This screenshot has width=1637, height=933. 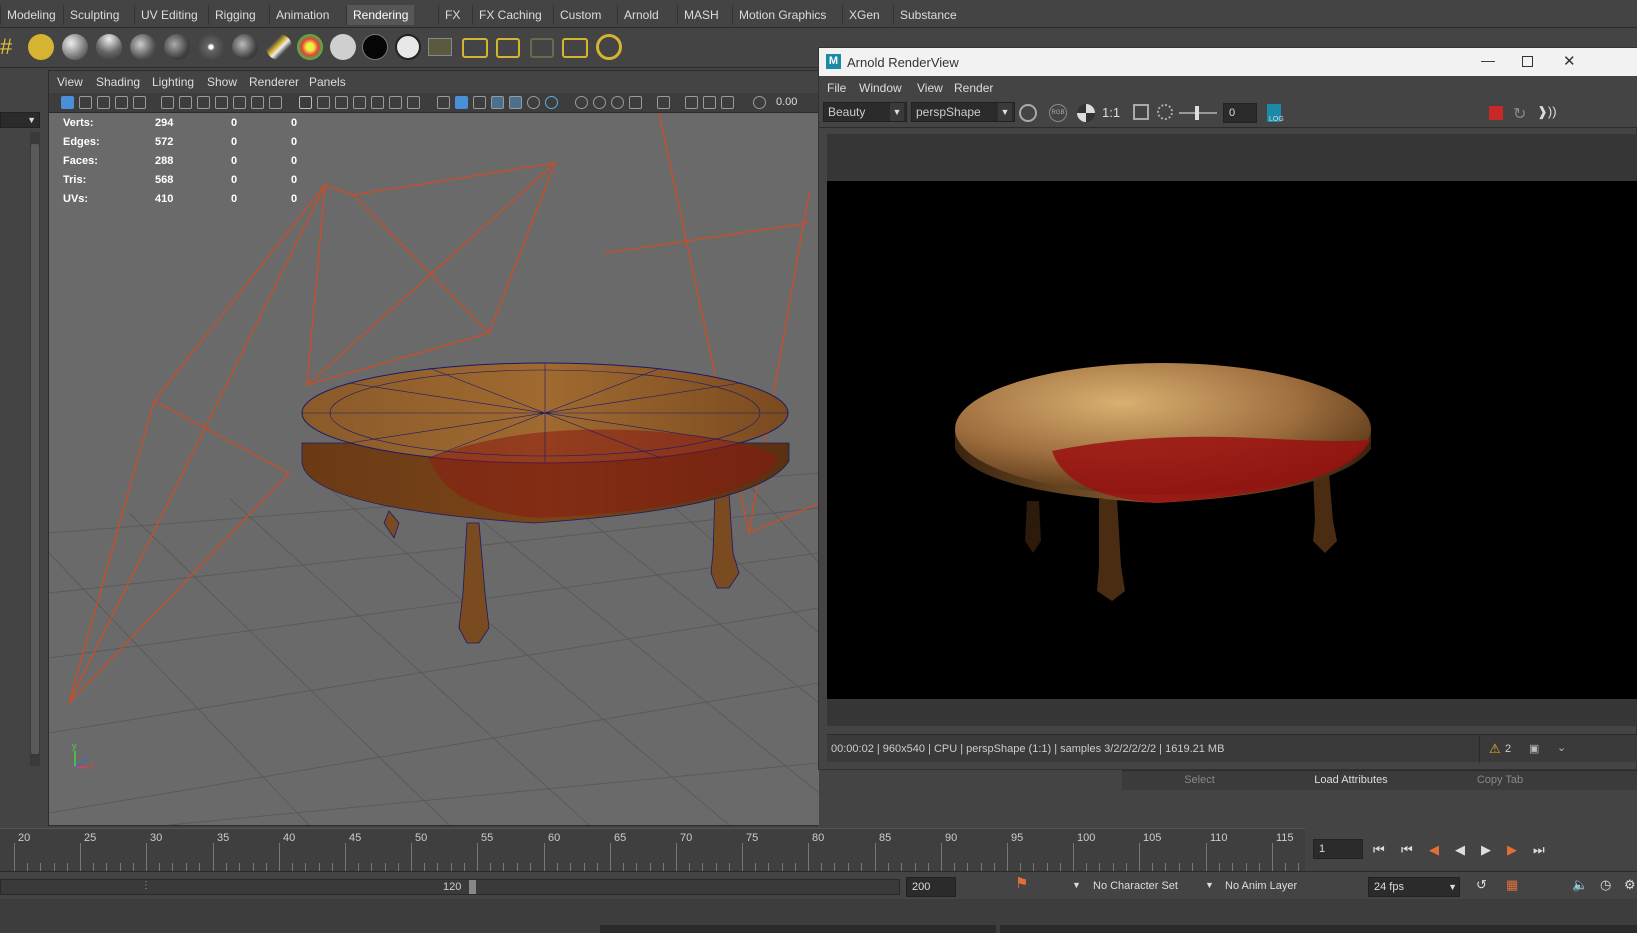 I want to click on standard-surface-icon, so click(x=245, y=47).